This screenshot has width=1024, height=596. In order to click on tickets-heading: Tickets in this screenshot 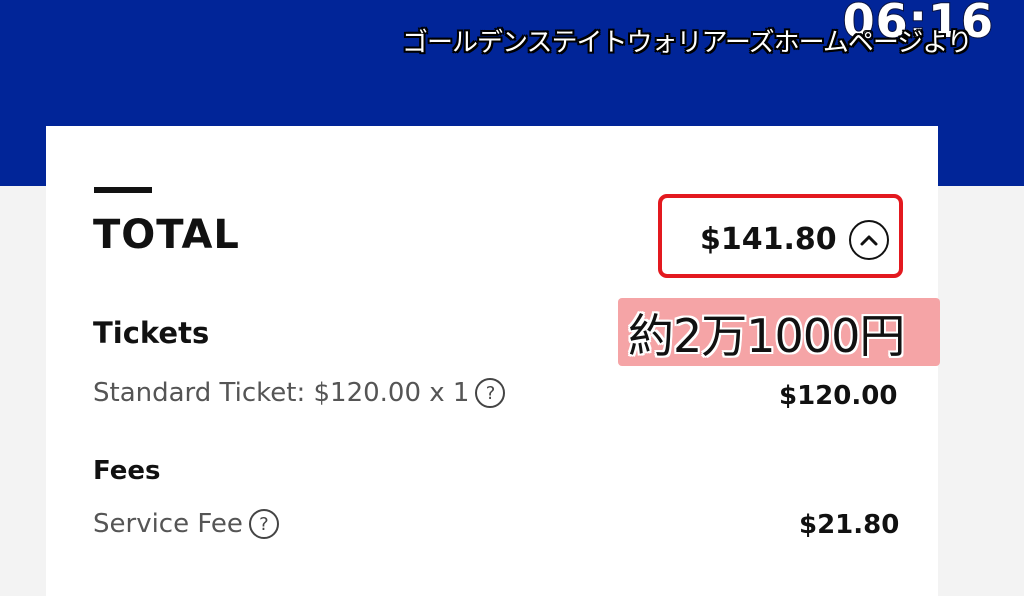, I will do `click(151, 333)`.